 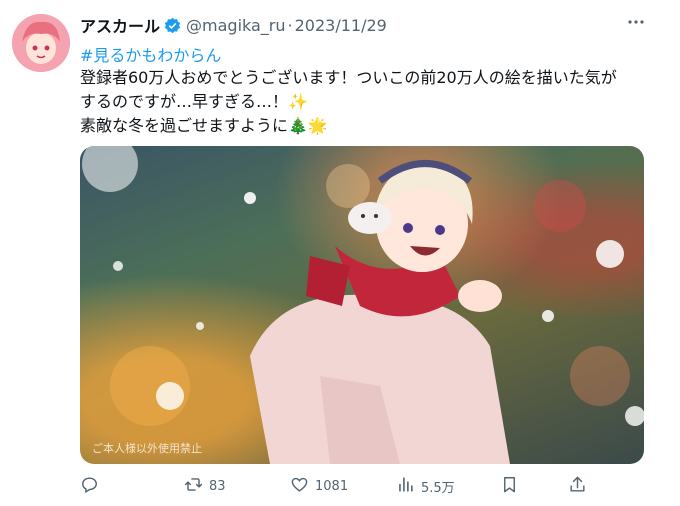 I want to click on avatar, so click(x=41, y=43).